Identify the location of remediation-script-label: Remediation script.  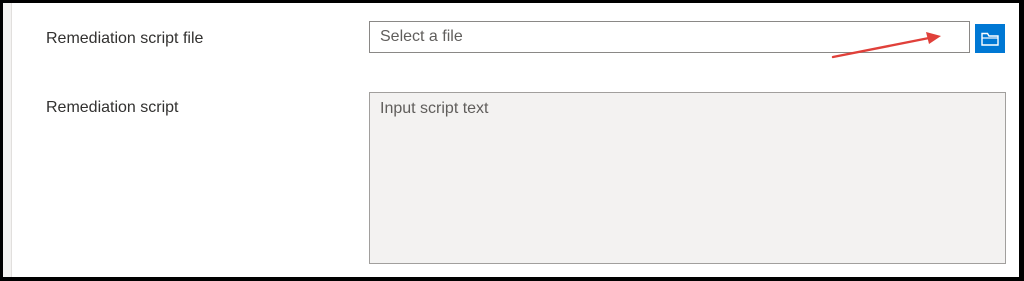
(112, 107).